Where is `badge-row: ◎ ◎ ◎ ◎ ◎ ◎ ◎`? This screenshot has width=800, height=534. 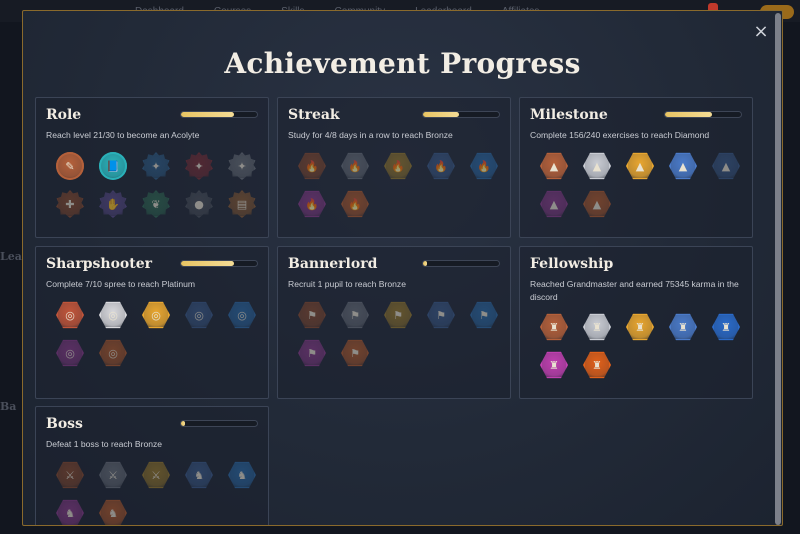 badge-row: ◎ ◎ ◎ ◎ ◎ ◎ ◎ is located at coordinates (158, 334).